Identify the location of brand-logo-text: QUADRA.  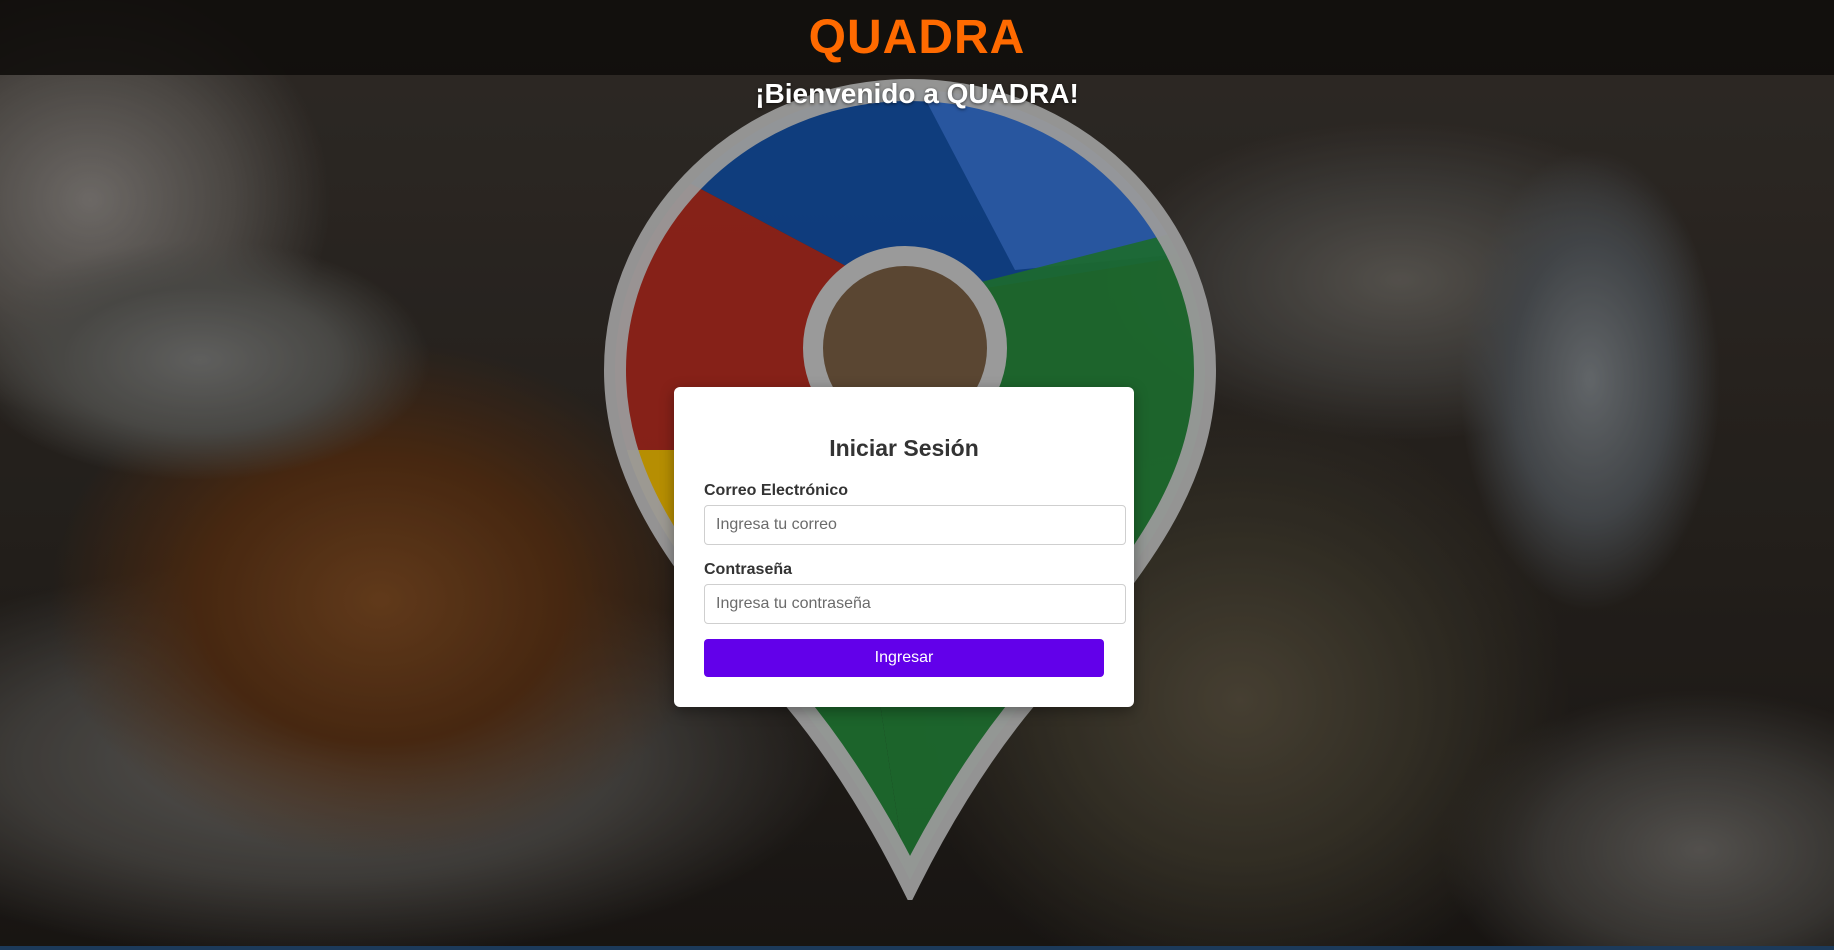
(917, 37).